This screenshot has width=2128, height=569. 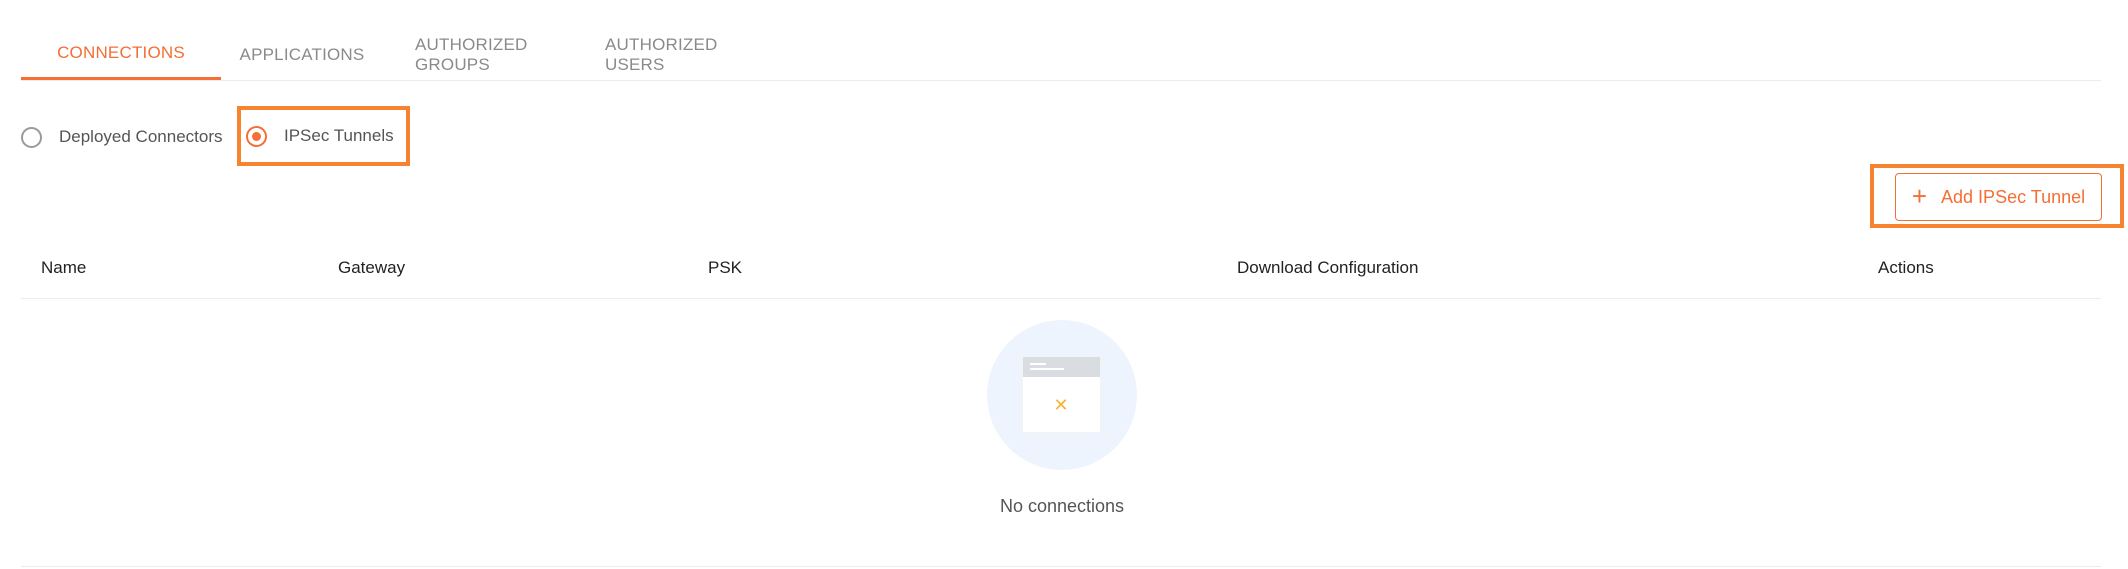 I want to click on plus-icon: +, so click(x=1919, y=196).